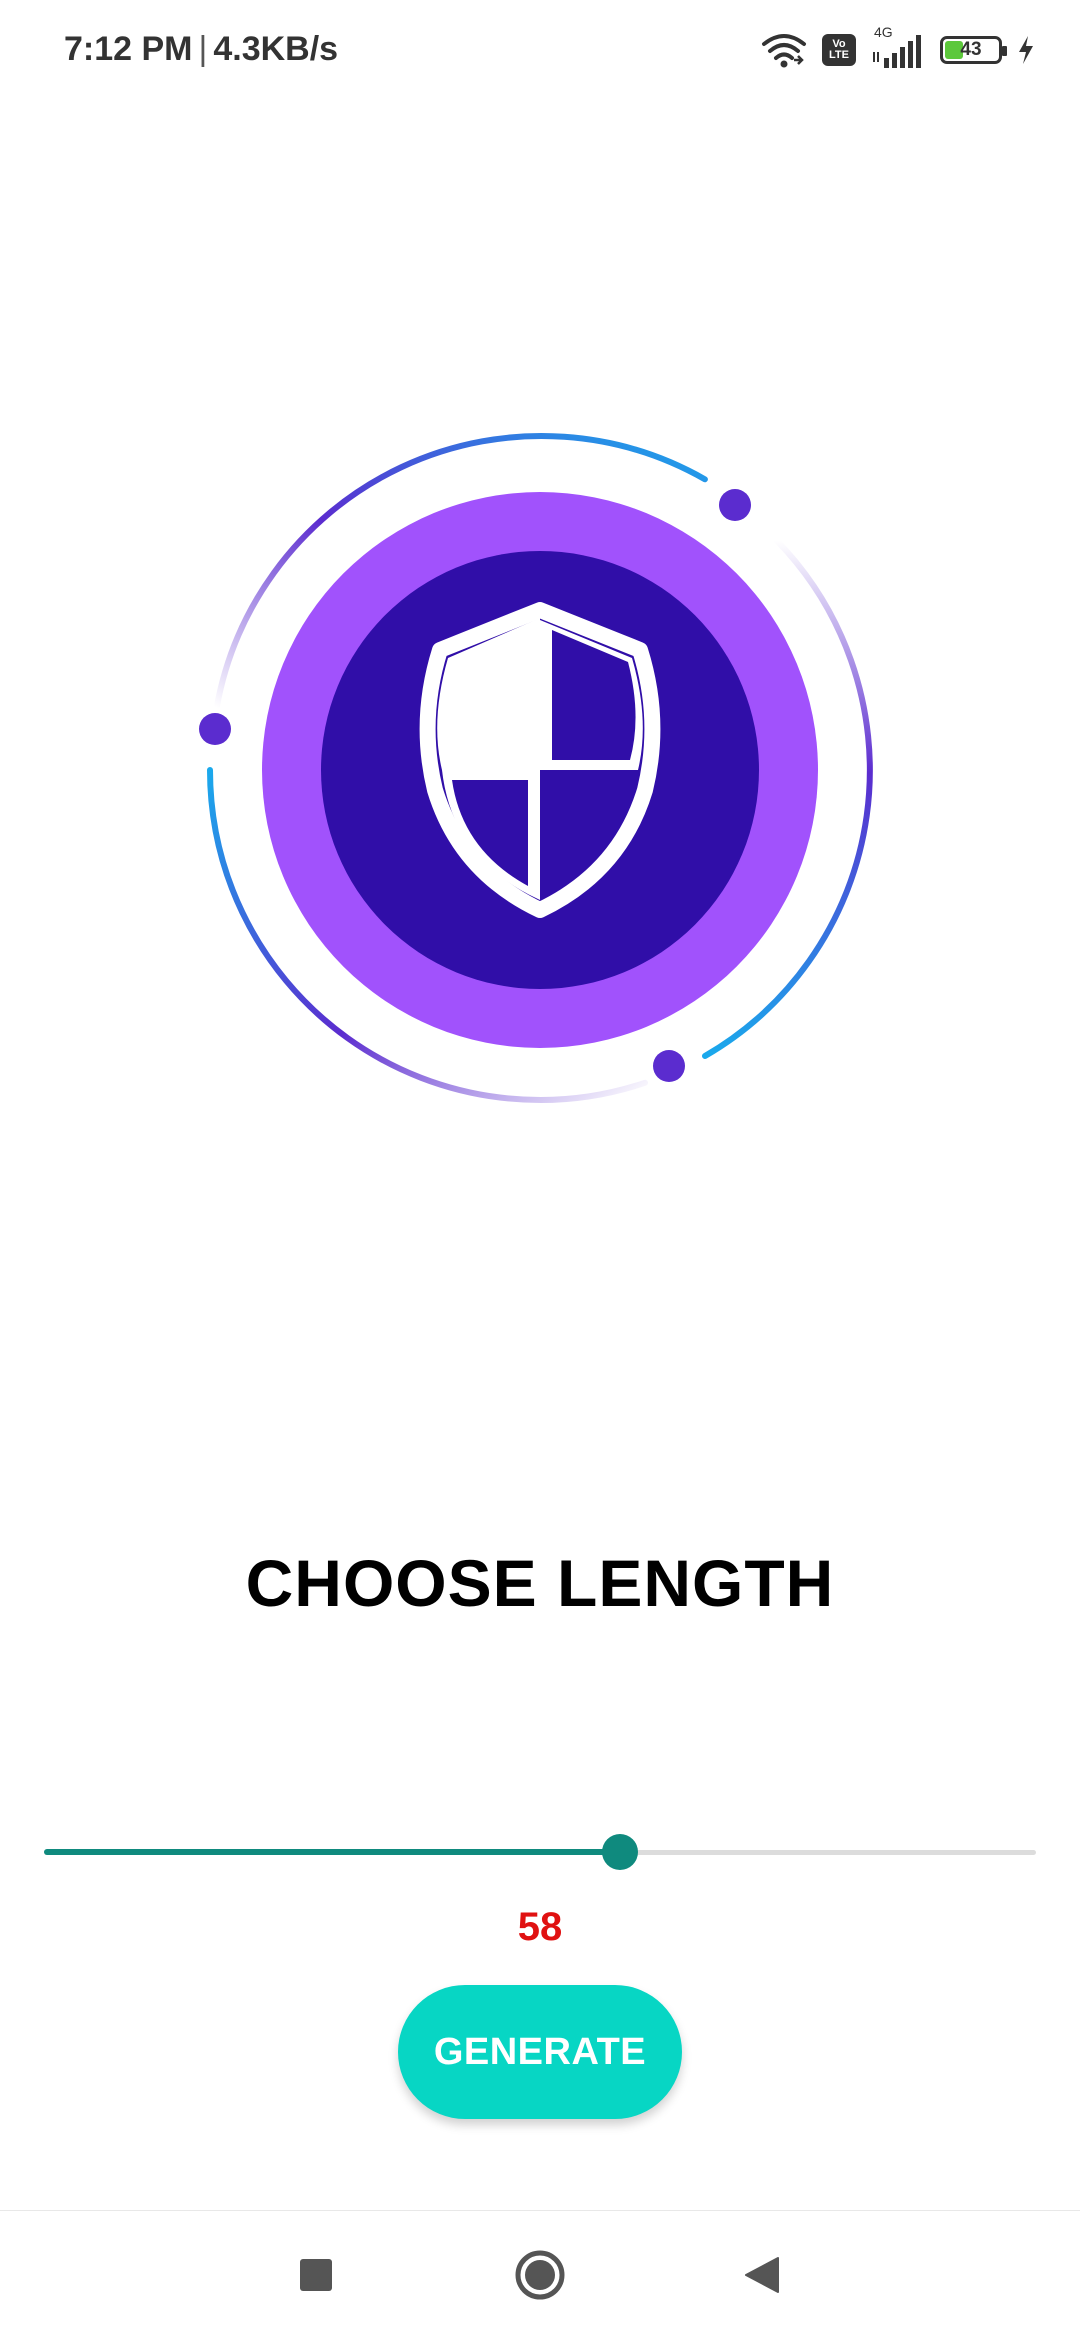 This screenshot has width=1080, height=2341. I want to click on signal-icon: 4G, so click(898, 48).